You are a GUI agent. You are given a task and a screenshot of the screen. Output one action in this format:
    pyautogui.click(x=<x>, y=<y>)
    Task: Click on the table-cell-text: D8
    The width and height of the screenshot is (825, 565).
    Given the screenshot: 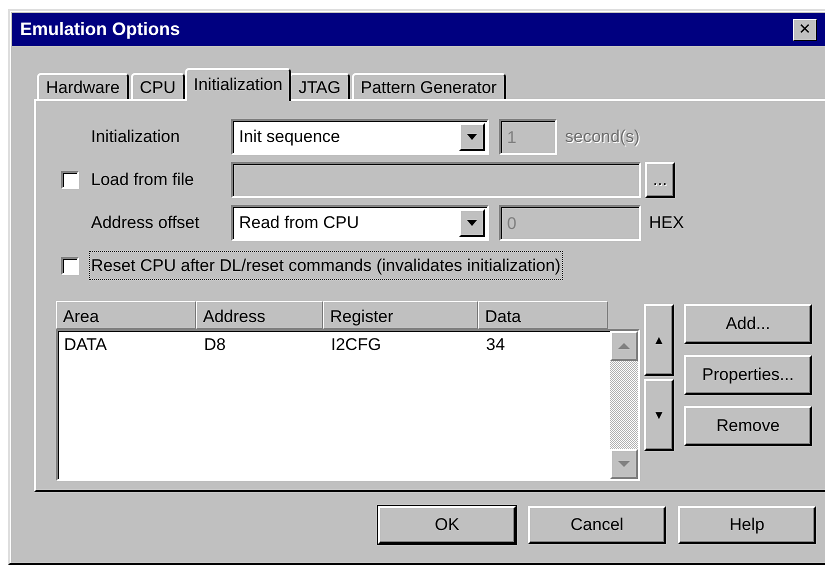 What is the action you would take?
    pyautogui.click(x=215, y=345)
    